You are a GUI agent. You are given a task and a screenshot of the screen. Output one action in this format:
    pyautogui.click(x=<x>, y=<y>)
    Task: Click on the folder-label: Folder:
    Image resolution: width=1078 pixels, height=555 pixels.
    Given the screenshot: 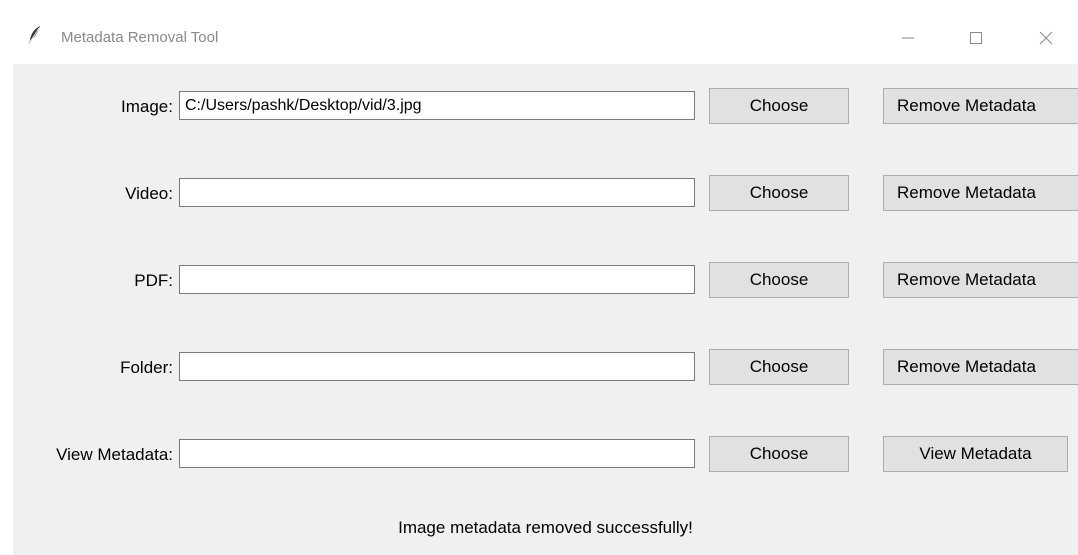 What is the action you would take?
    pyautogui.click(x=146, y=367)
    